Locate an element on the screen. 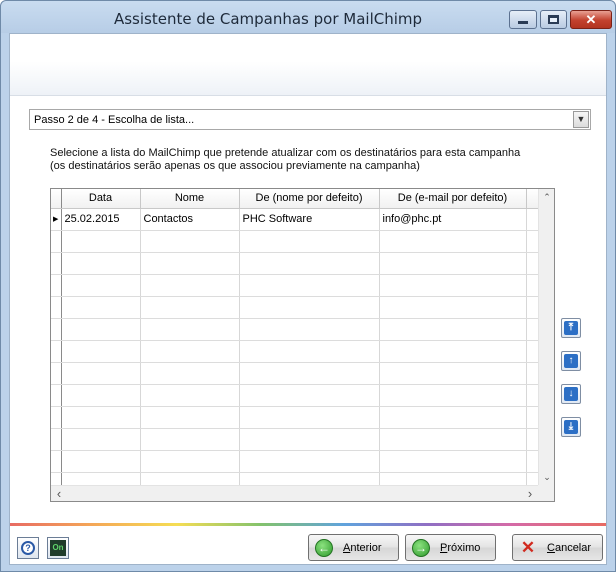 The image size is (616, 572). header-band is located at coordinates (308, 65).